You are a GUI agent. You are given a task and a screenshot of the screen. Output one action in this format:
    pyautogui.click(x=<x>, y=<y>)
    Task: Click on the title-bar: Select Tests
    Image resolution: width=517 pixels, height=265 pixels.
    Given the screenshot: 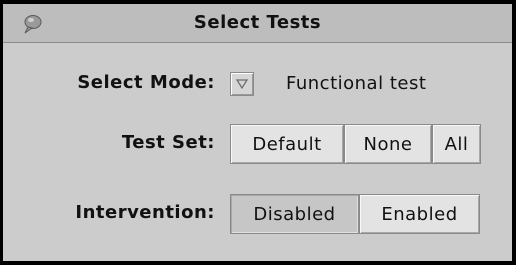 What is the action you would take?
    pyautogui.click(x=257, y=23)
    